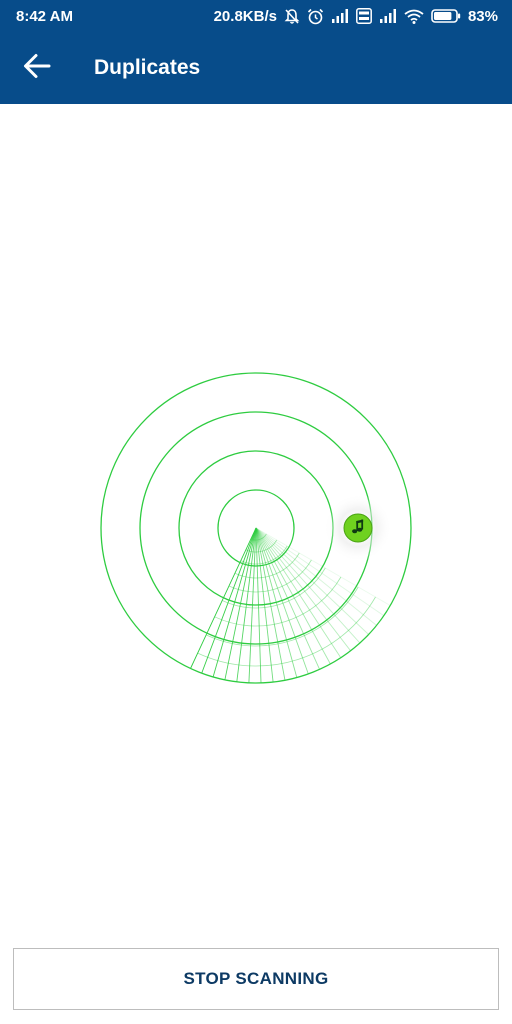 This screenshot has height=1024, width=512. I want to click on status-time: 8:42 AM, so click(44, 16).